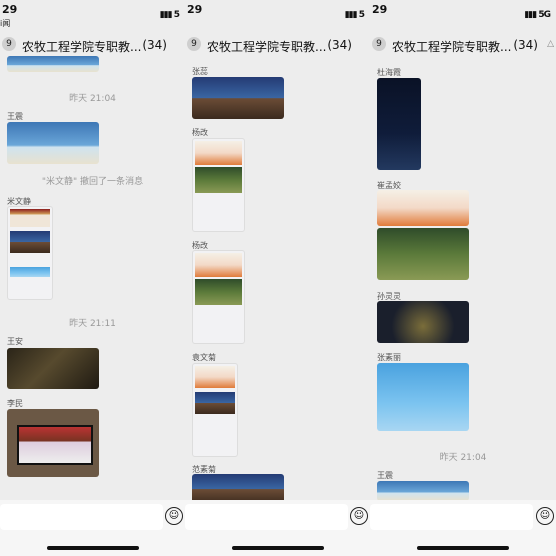 The width and height of the screenshot is (556, 556). Describe the element at coordinates (537, 15) in the screenshot. I see `signal-icon: ▮▮▮ 5G` at that location.